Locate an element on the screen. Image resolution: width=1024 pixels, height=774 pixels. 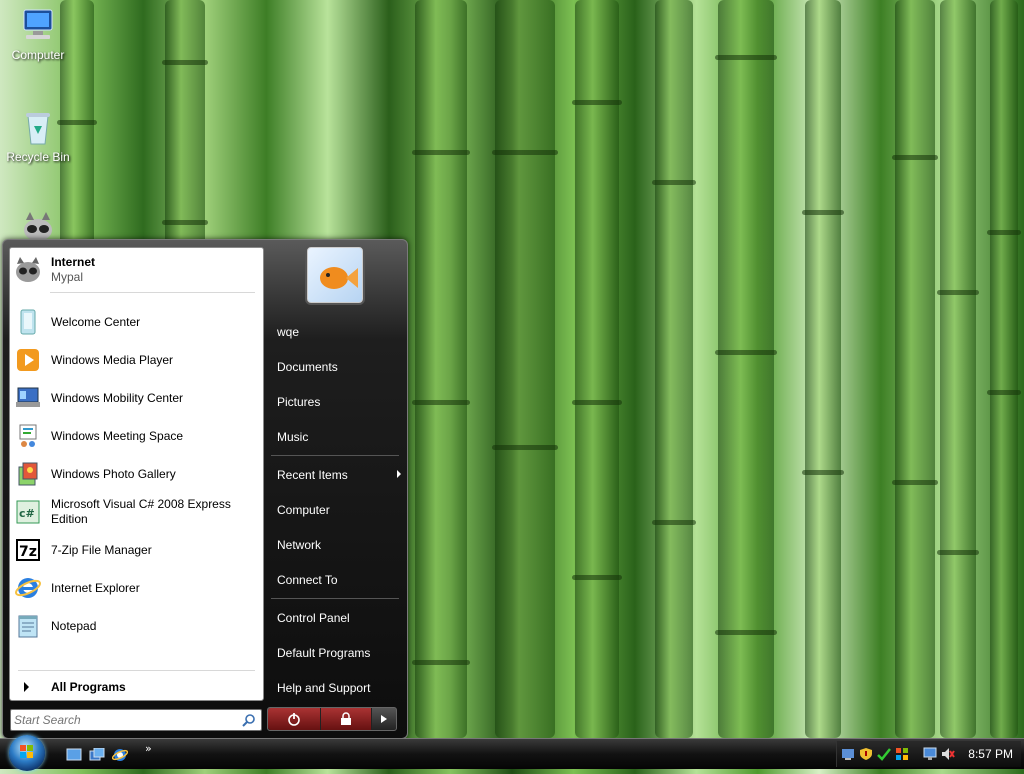
system-clock: 8:57 PM is located at coordinates (990, 754).